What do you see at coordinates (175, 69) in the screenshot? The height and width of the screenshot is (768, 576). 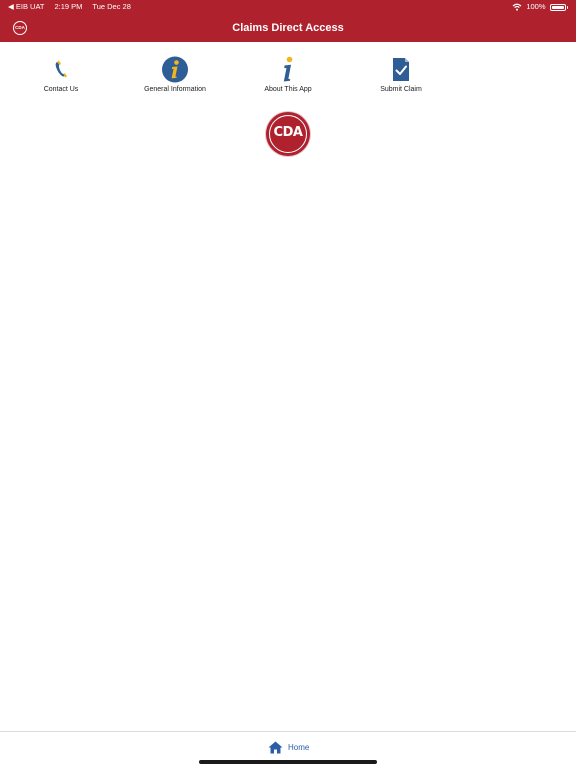 I see `info-circle-icon` at bounding box center [175, 69].